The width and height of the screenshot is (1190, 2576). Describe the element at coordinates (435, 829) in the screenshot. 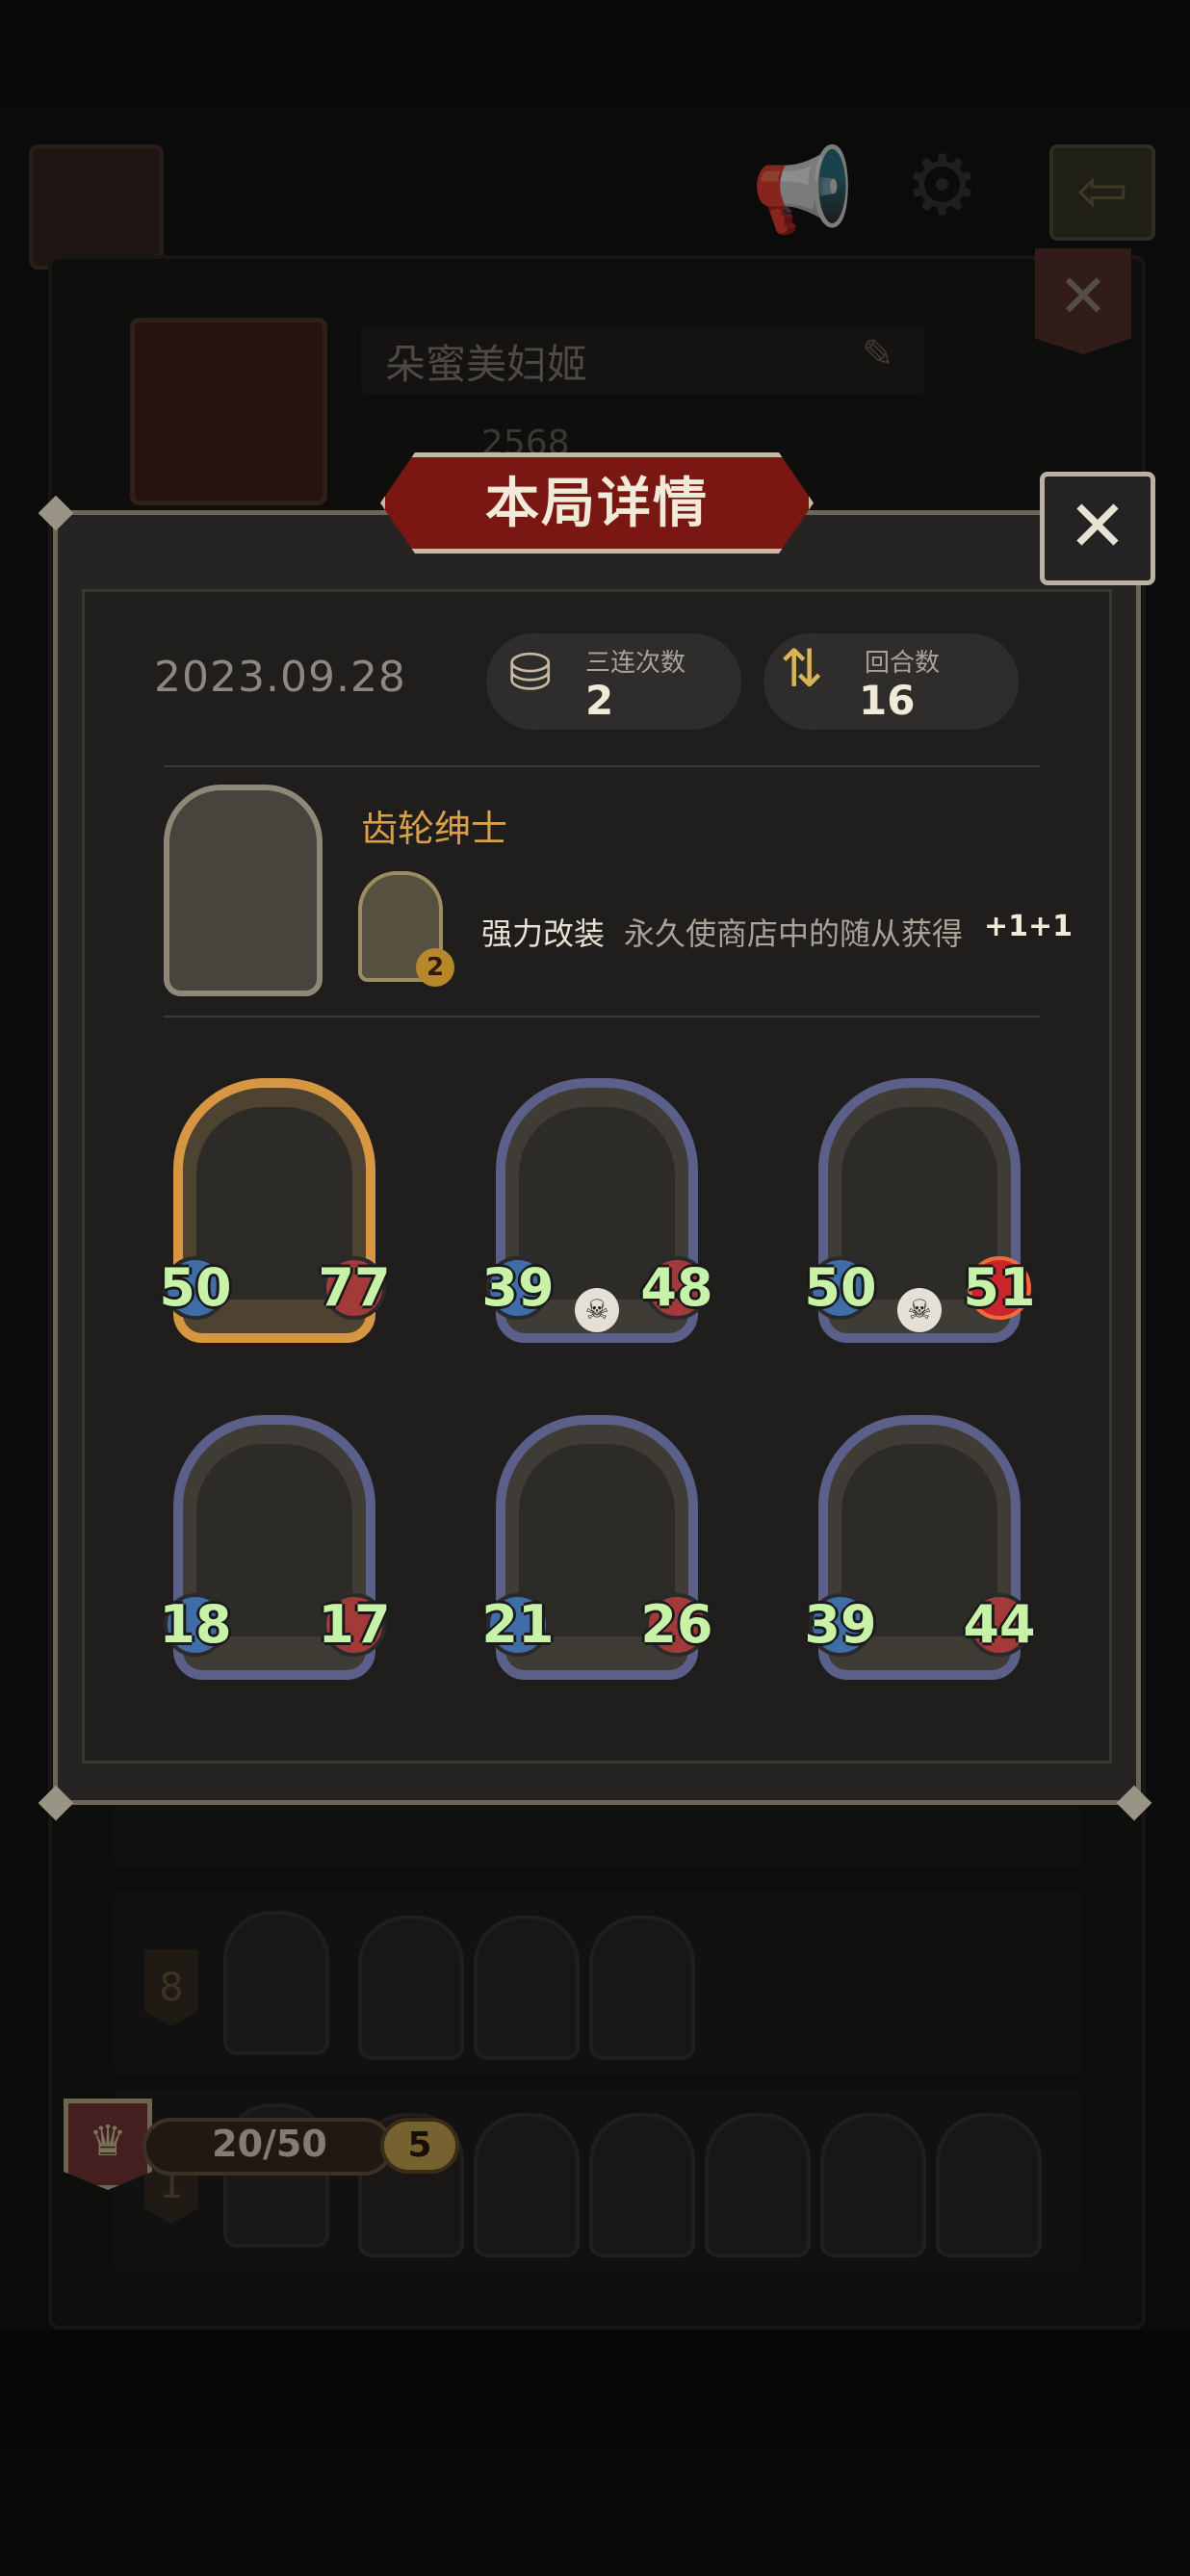

I see `hero-name: 齿轮绅士` at that location.